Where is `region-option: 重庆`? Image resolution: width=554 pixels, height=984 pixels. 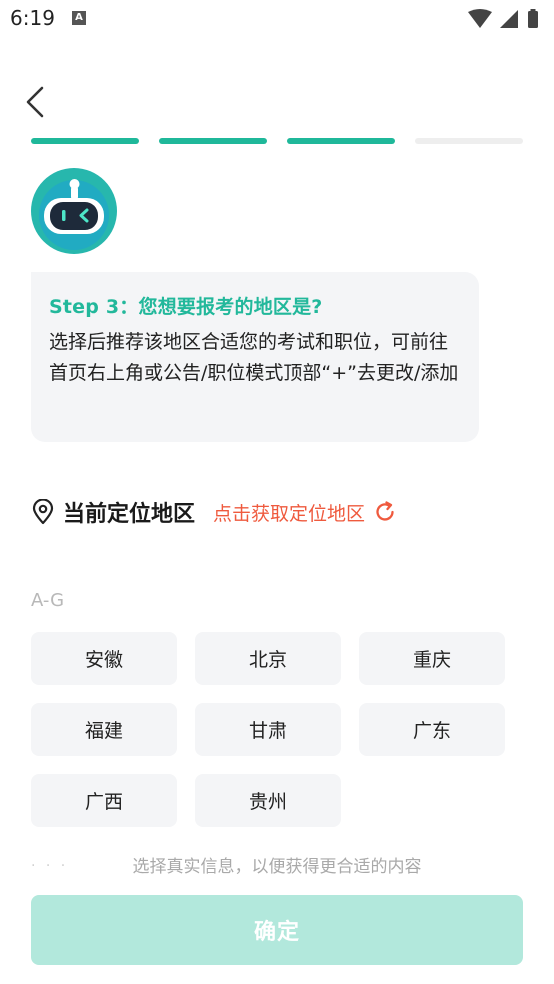 region-option: 重庆 is located at coordinates (432, 658).